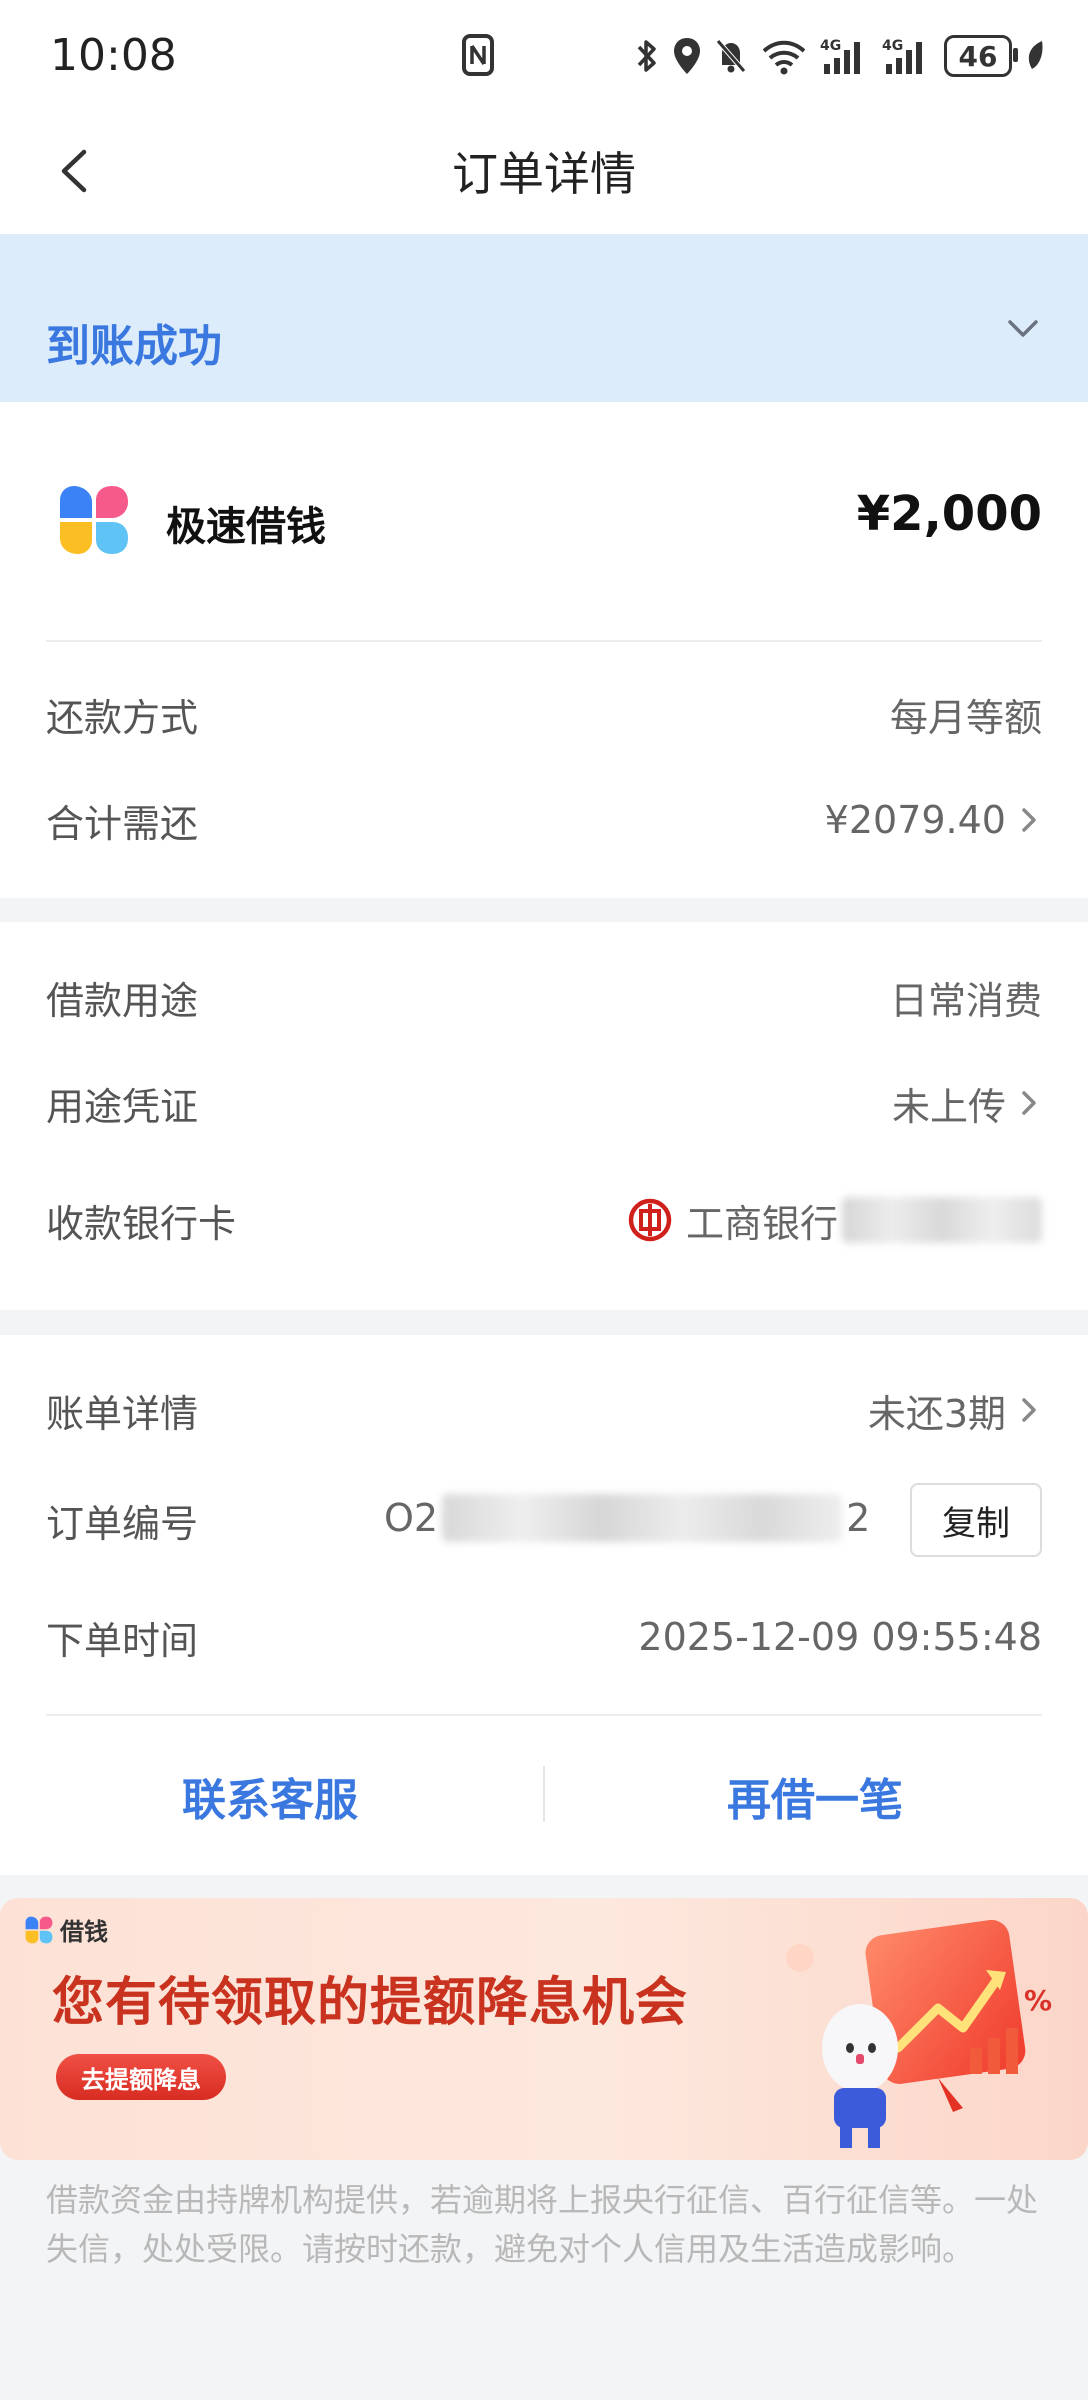 This screenshot has height=2400, width=1088. I want to click on mute-bell-icon, so click(731, 56).